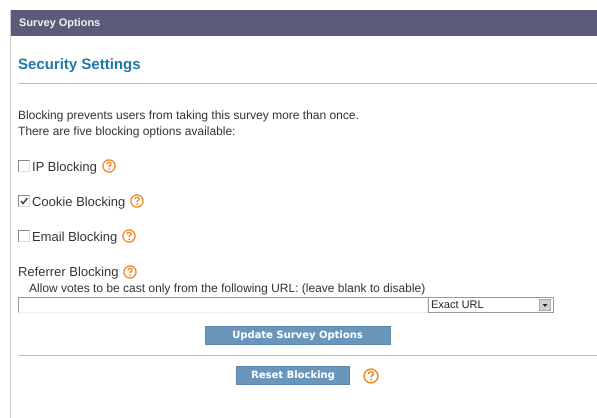 The image size is (597, 418). I want to click on update-button: Update Survey Options, so click(297, 335).